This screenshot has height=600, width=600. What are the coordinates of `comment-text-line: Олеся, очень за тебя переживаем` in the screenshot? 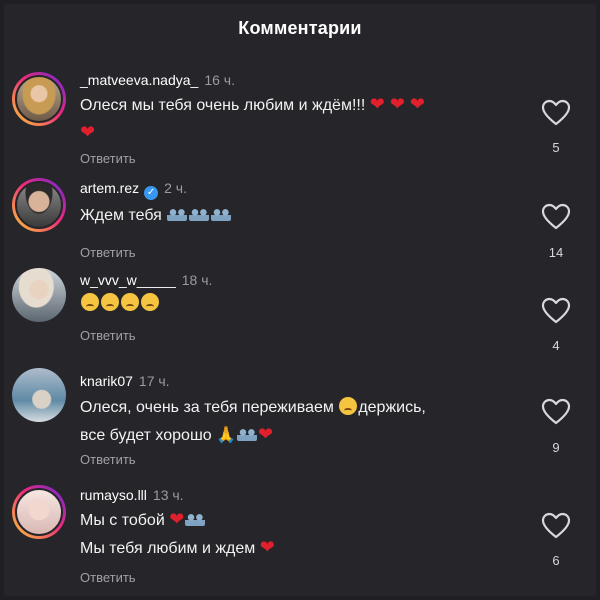 It's located at (207, 407).